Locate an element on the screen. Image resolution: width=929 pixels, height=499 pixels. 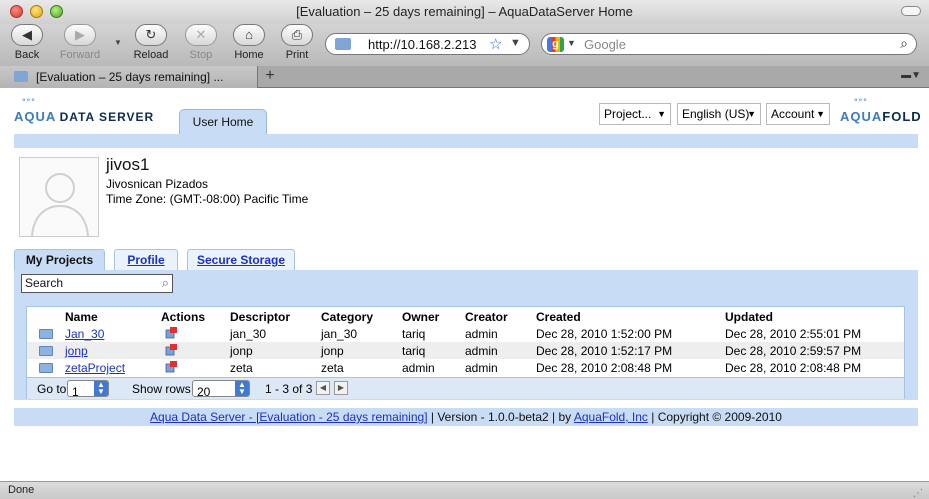
category-cell: jan_30 is located at coordinates (339, 334).